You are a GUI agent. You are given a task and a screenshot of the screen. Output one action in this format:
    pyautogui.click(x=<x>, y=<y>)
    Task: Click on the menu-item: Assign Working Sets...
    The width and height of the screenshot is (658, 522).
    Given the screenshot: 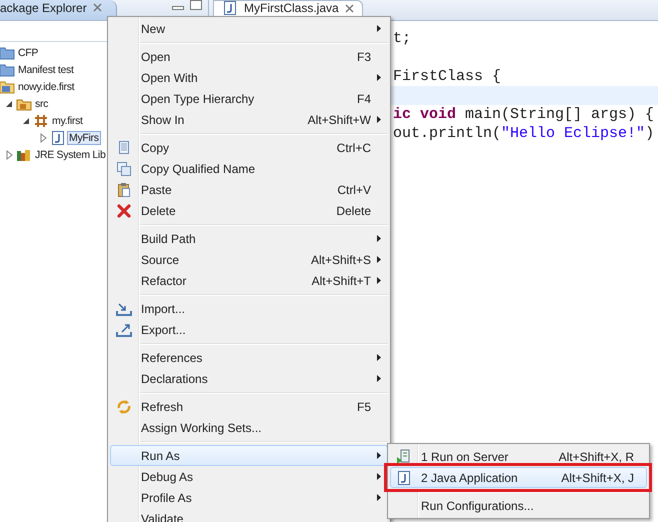 What is the action you would take?
    pyautogui.click(x=249, y=427)
    